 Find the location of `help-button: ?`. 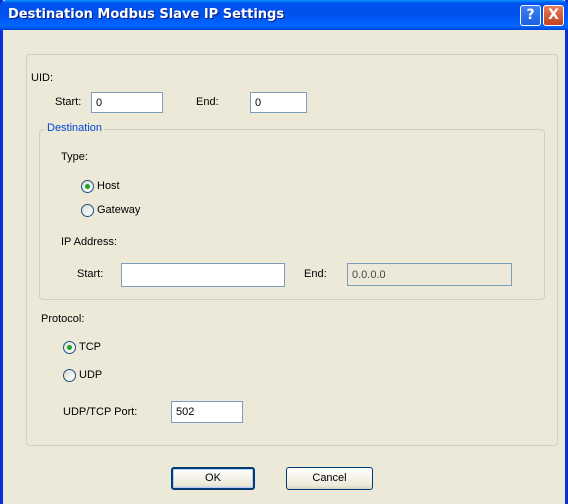

help-button: ? is located at coordinates (530, 15).